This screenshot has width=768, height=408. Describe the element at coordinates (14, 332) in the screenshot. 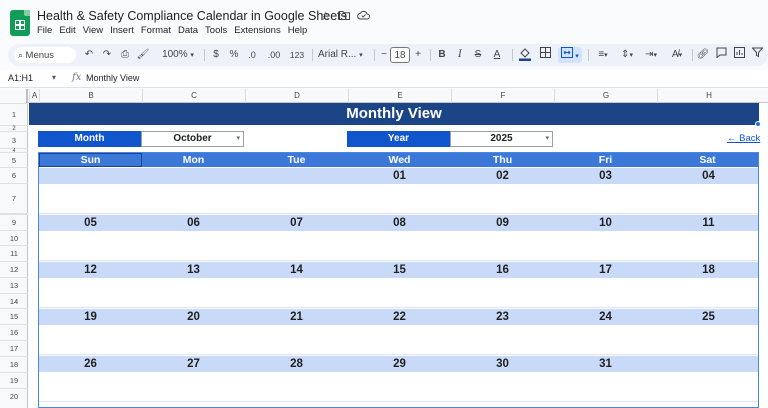

I see `row-header: 16` at that location.